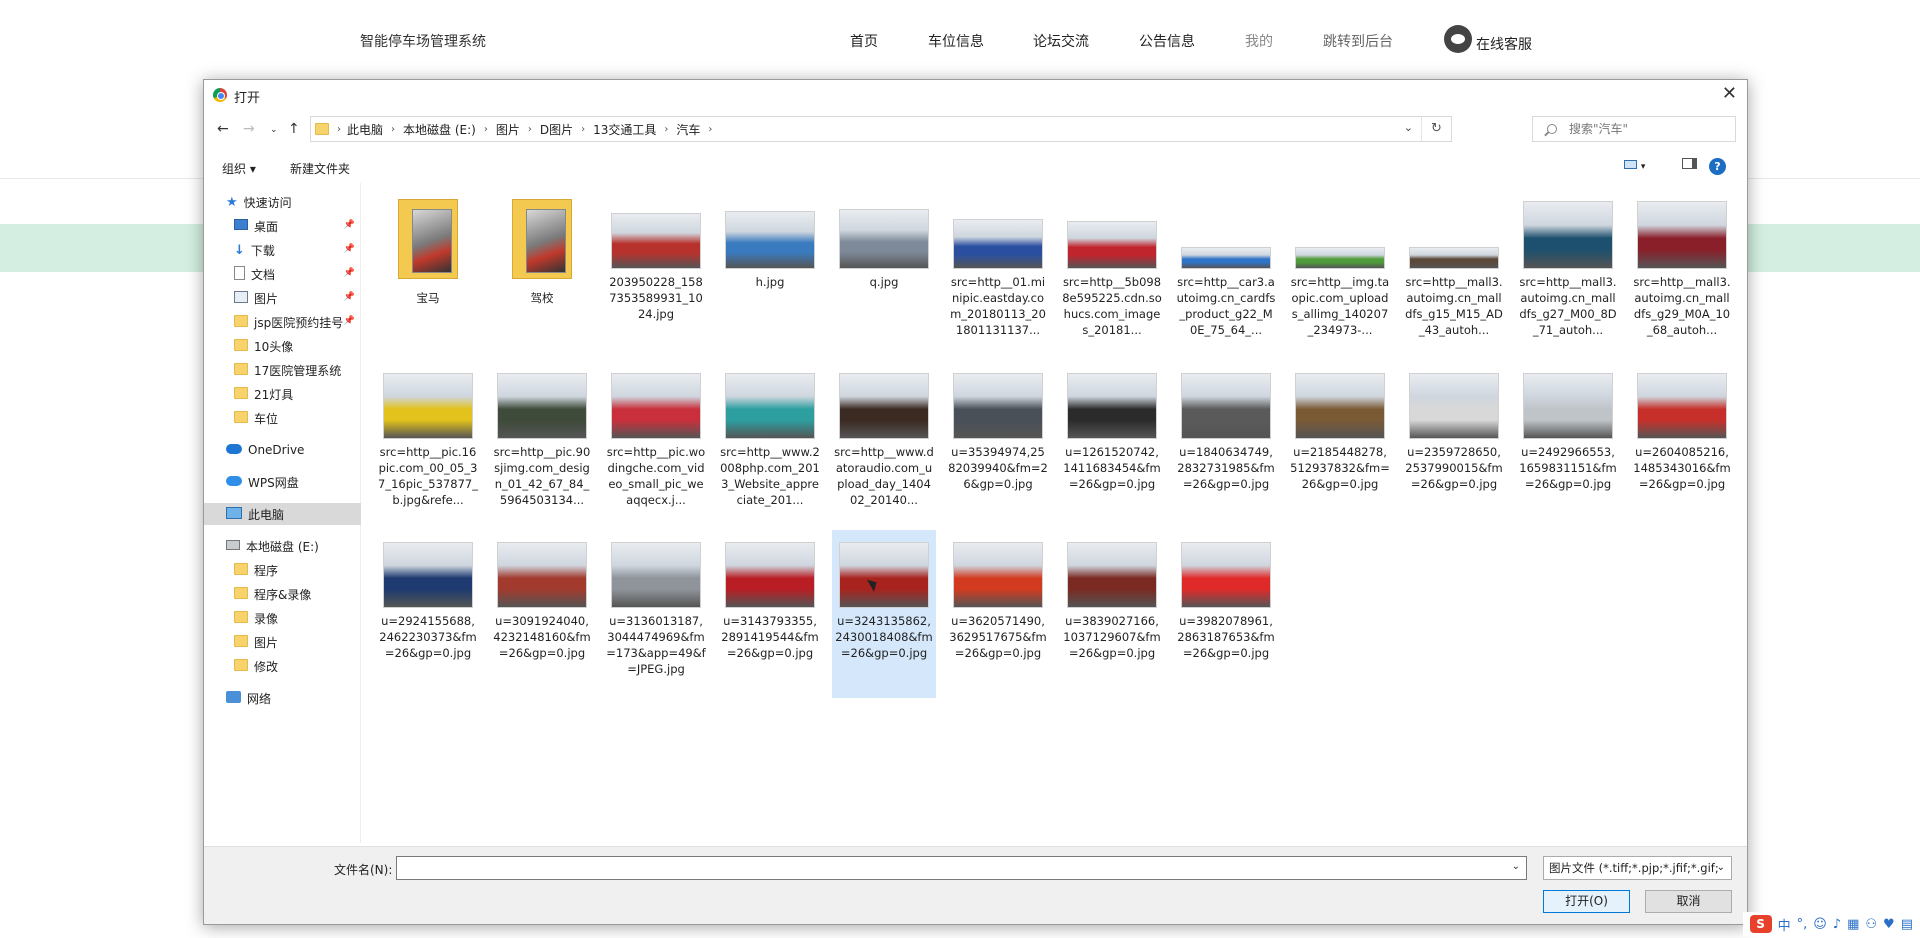 The width and height of the screenshot is (1920, 938). Describe the element at coordinates (1784, 924) in the screenshot. I see `ime-language: 中` at that location.